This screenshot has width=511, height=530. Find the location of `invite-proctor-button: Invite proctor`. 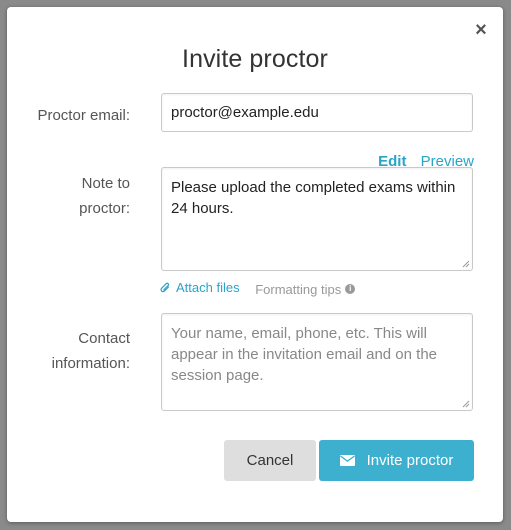

invite-proctor-button: Invite proctor is located at coordinates (396, 460).